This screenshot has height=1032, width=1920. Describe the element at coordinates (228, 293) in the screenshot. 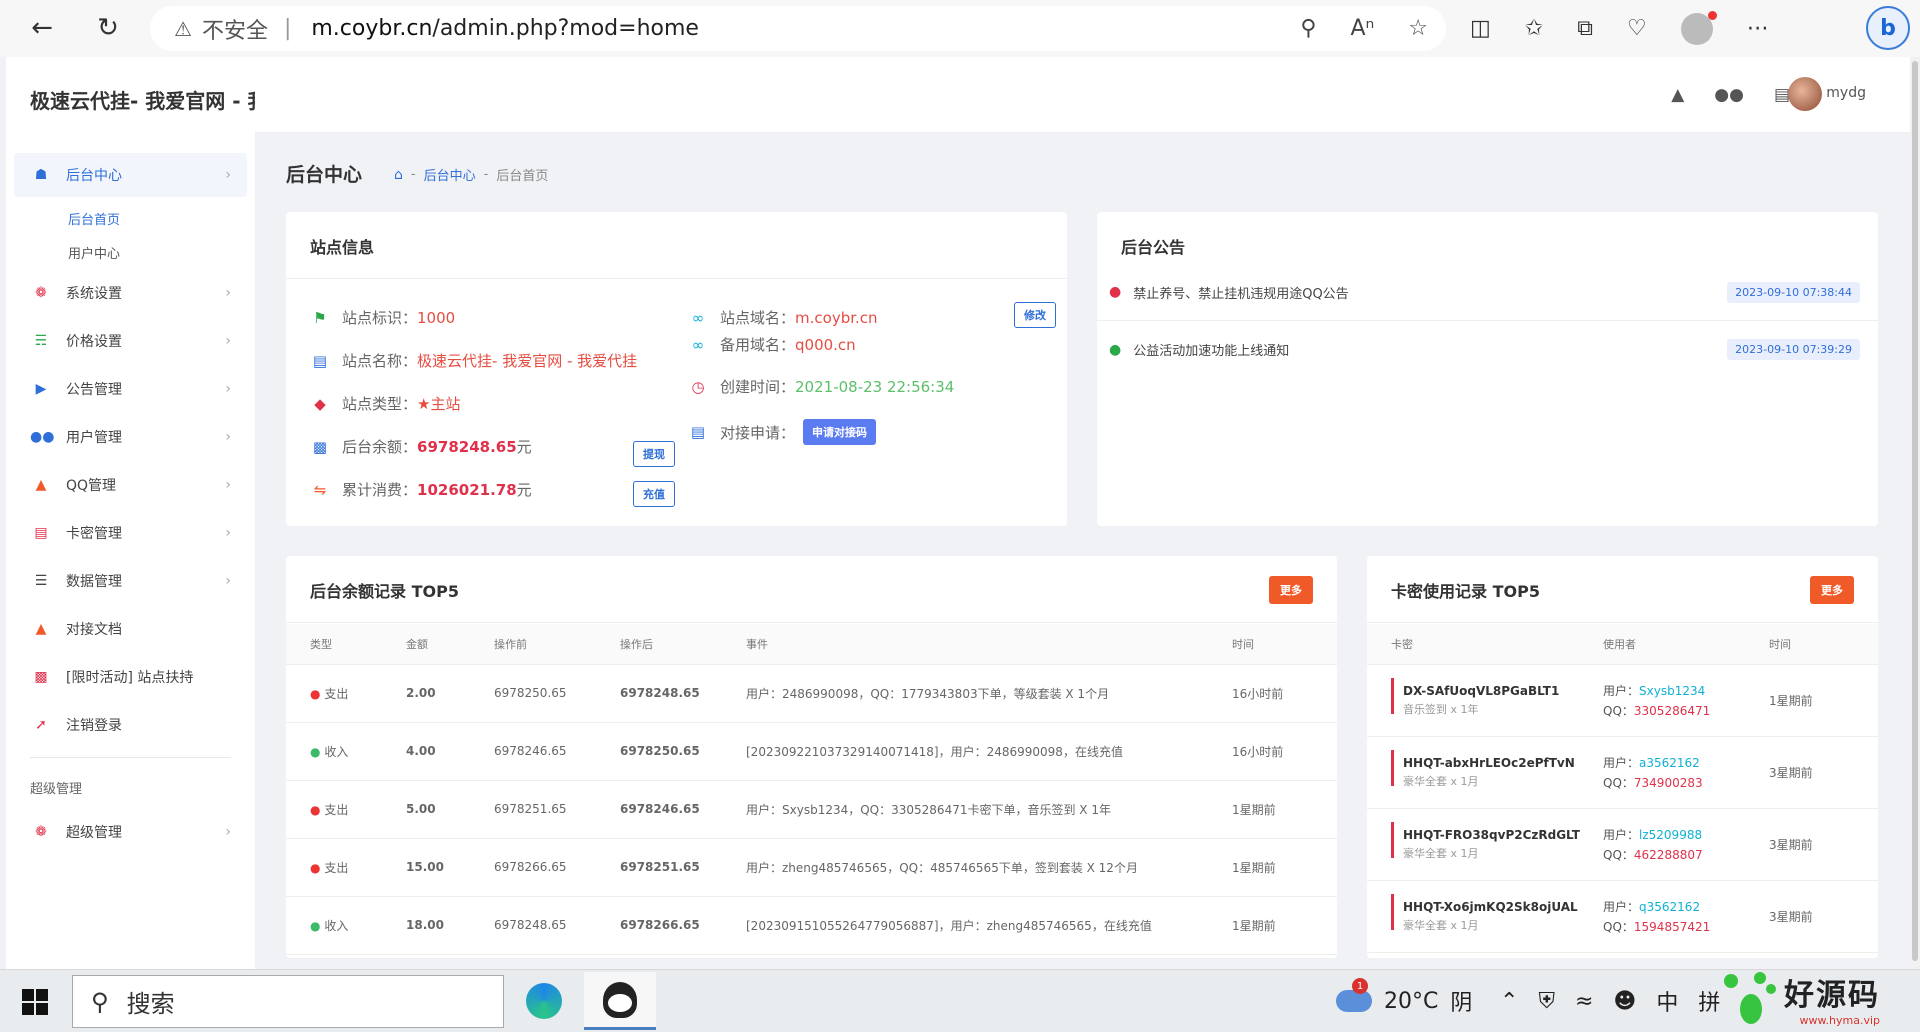

I see `chevron-right-icon: ›` at that location.